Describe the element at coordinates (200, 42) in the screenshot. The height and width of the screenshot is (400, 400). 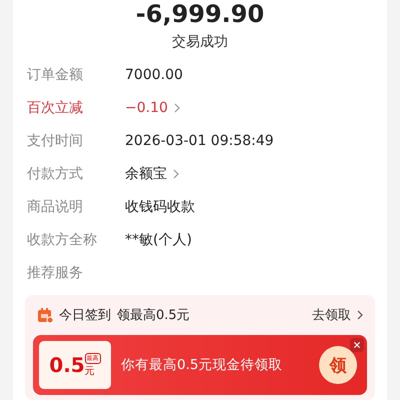
I see `status-text: 交易成功` at that location.